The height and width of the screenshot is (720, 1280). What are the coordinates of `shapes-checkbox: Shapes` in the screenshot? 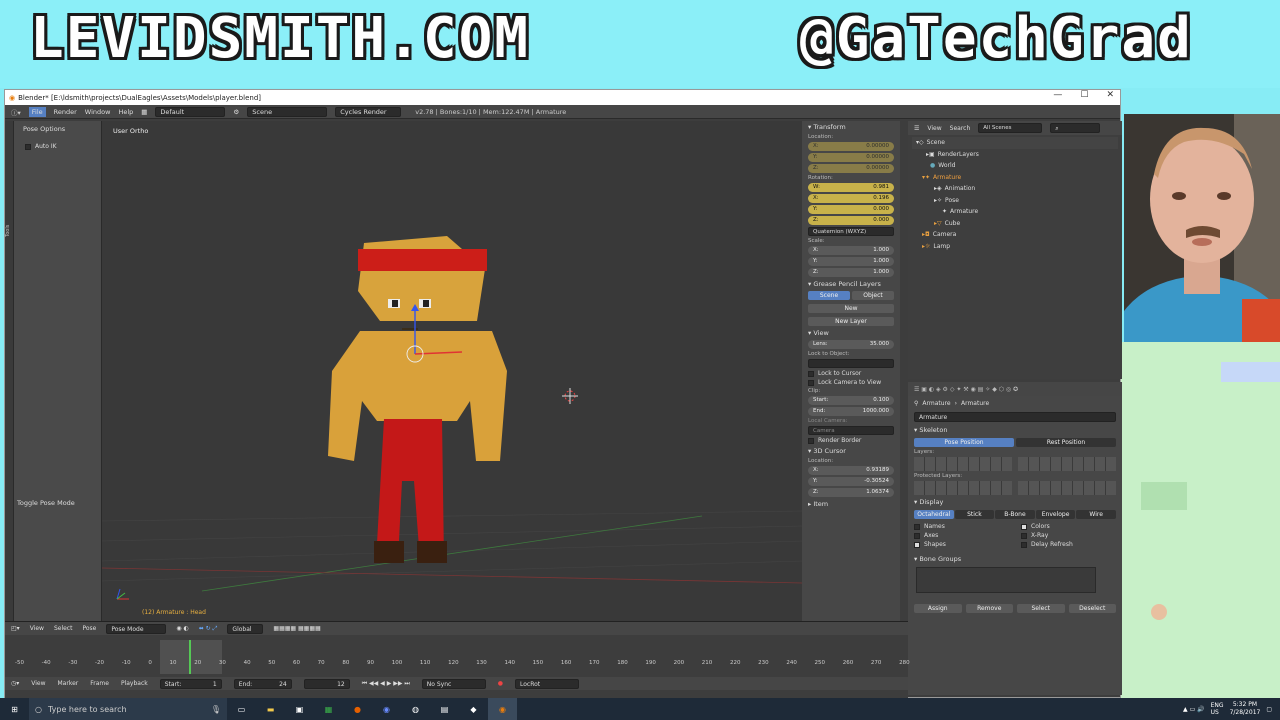 It's located at (961, 544).